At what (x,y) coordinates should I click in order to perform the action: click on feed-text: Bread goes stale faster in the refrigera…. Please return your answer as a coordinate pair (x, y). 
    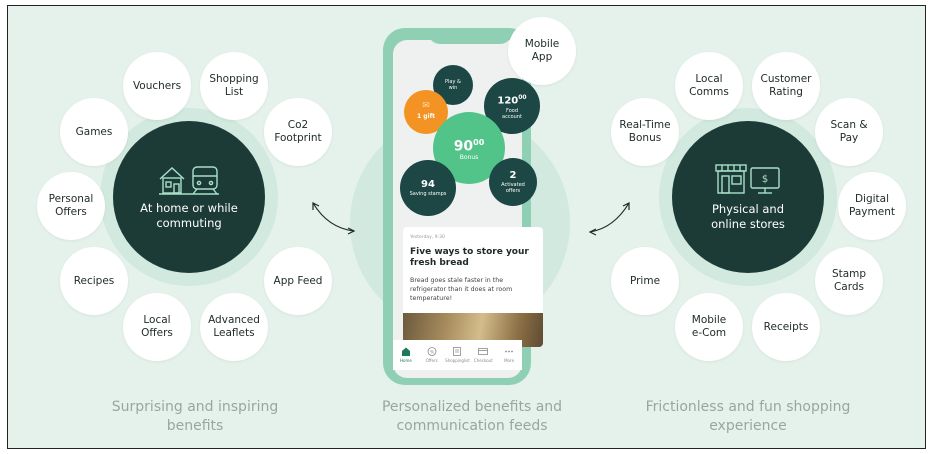
    Looking at the image, I should click on (461, 289).